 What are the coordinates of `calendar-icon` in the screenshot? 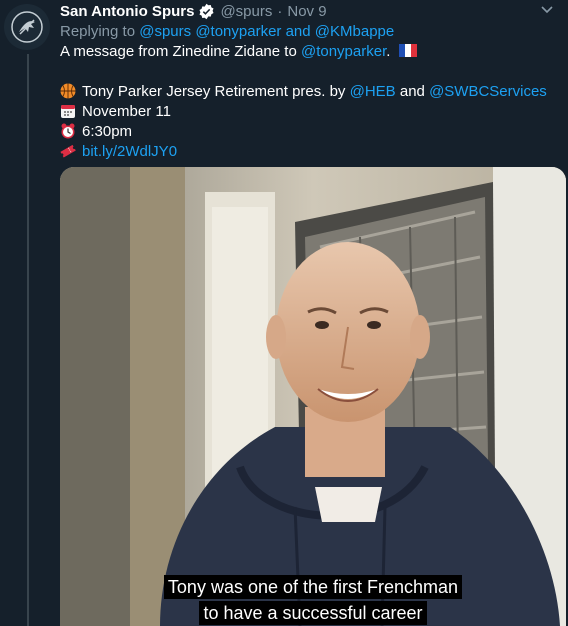 It's located at (68, 111).